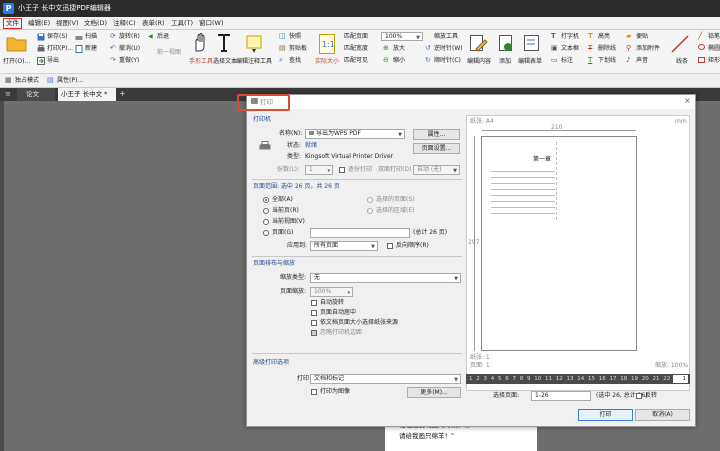 The image size is (720, 451). What do you see at coordinates (604, 37) in the screenshot?
I see `highlight-button: 高亮` at bounding box center [604, 37].